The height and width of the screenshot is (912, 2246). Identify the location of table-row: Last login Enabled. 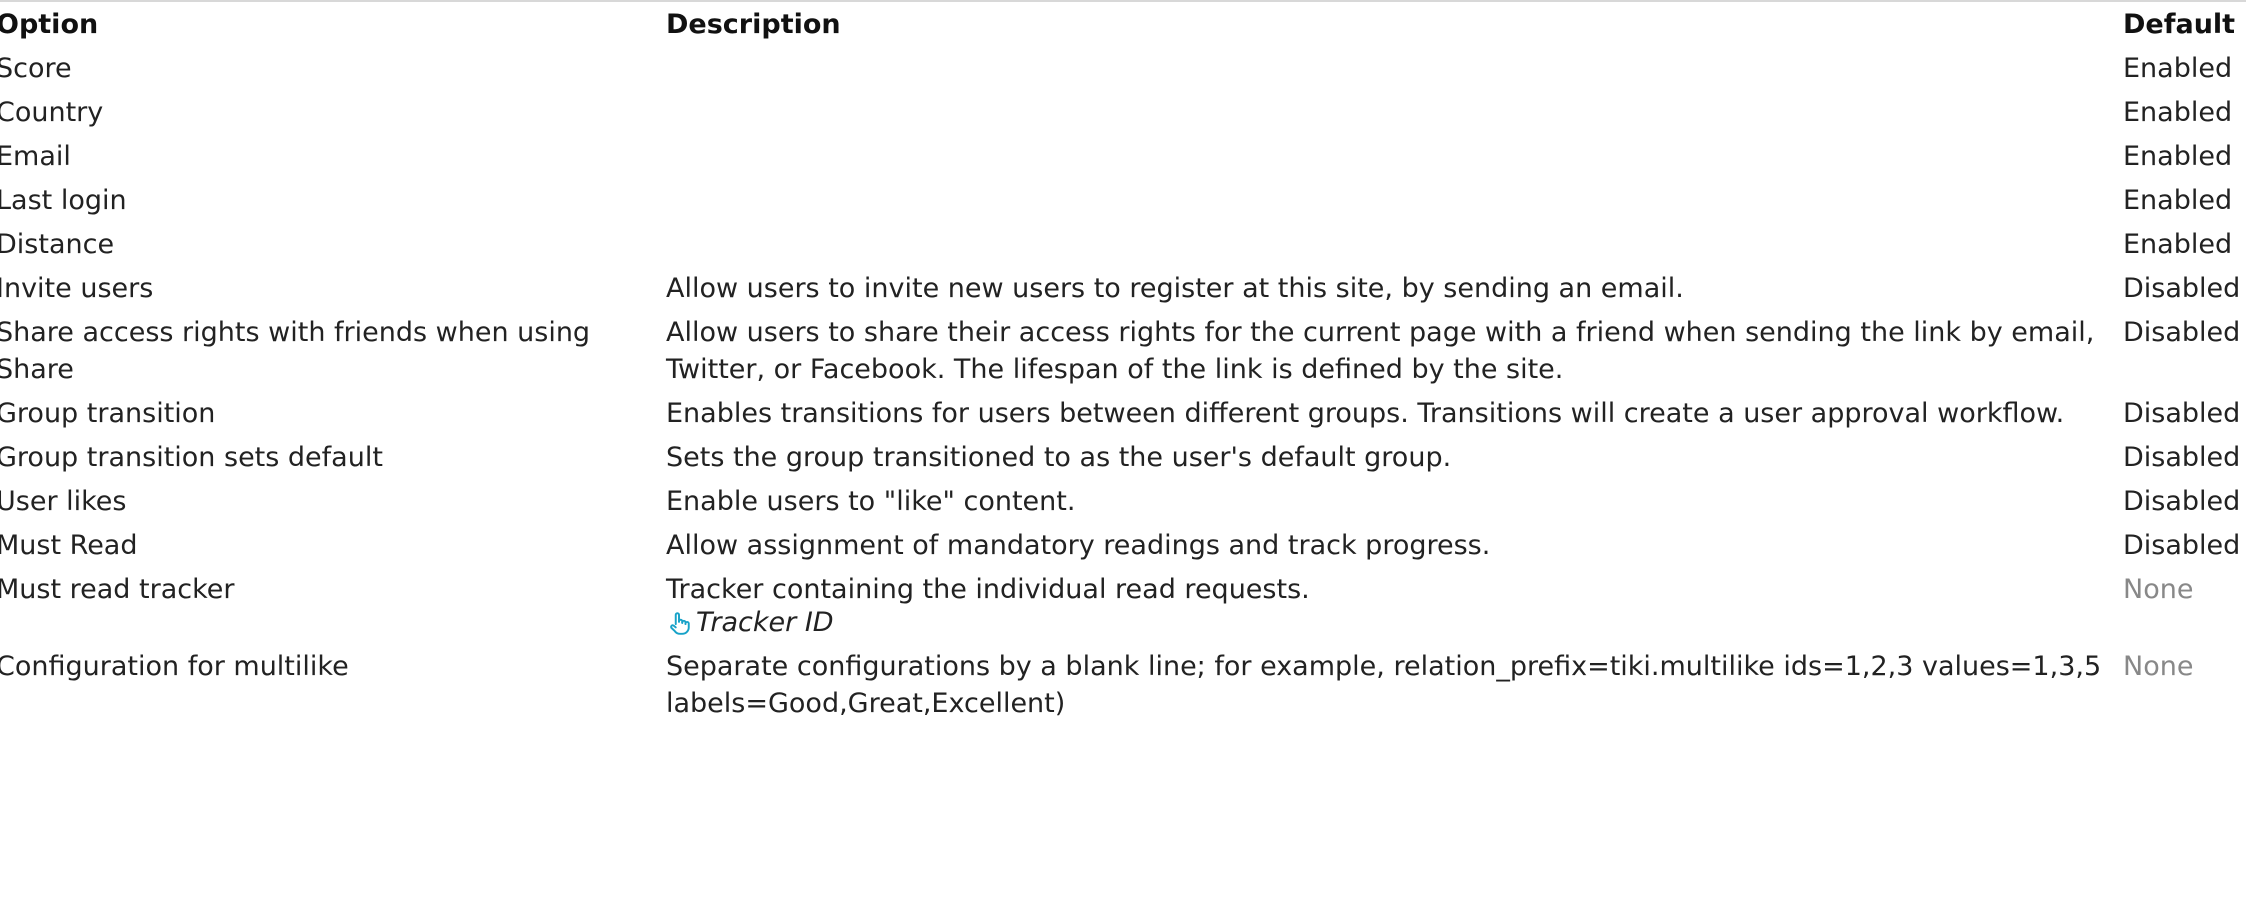
(1123, 202).